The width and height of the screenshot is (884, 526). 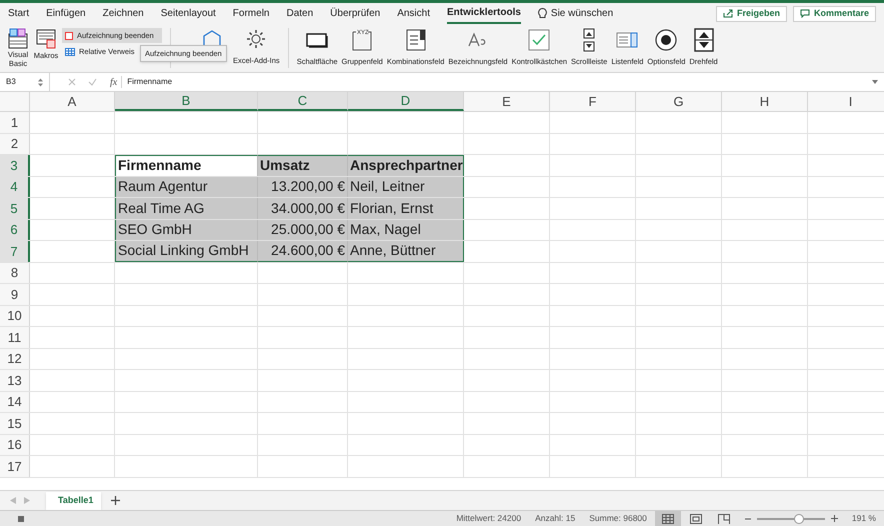 I want to click on column-header: G, so click(x=679, y=101).